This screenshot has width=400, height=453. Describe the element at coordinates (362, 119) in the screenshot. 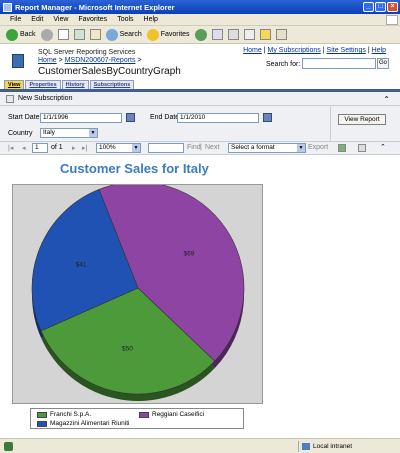

I see `view-report-button: View Report` at that location.